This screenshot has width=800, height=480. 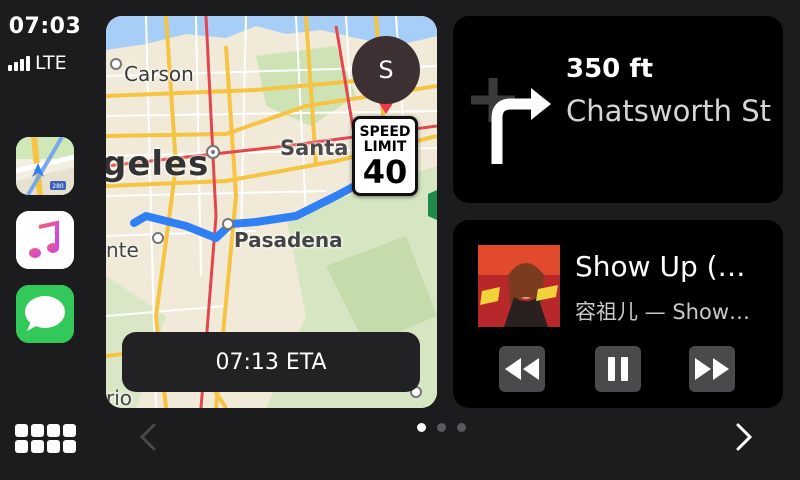 What do you see at coordinates (58, 186) in the screenshot?
I see `svg-text: 280` at bounding box center [58, 186].